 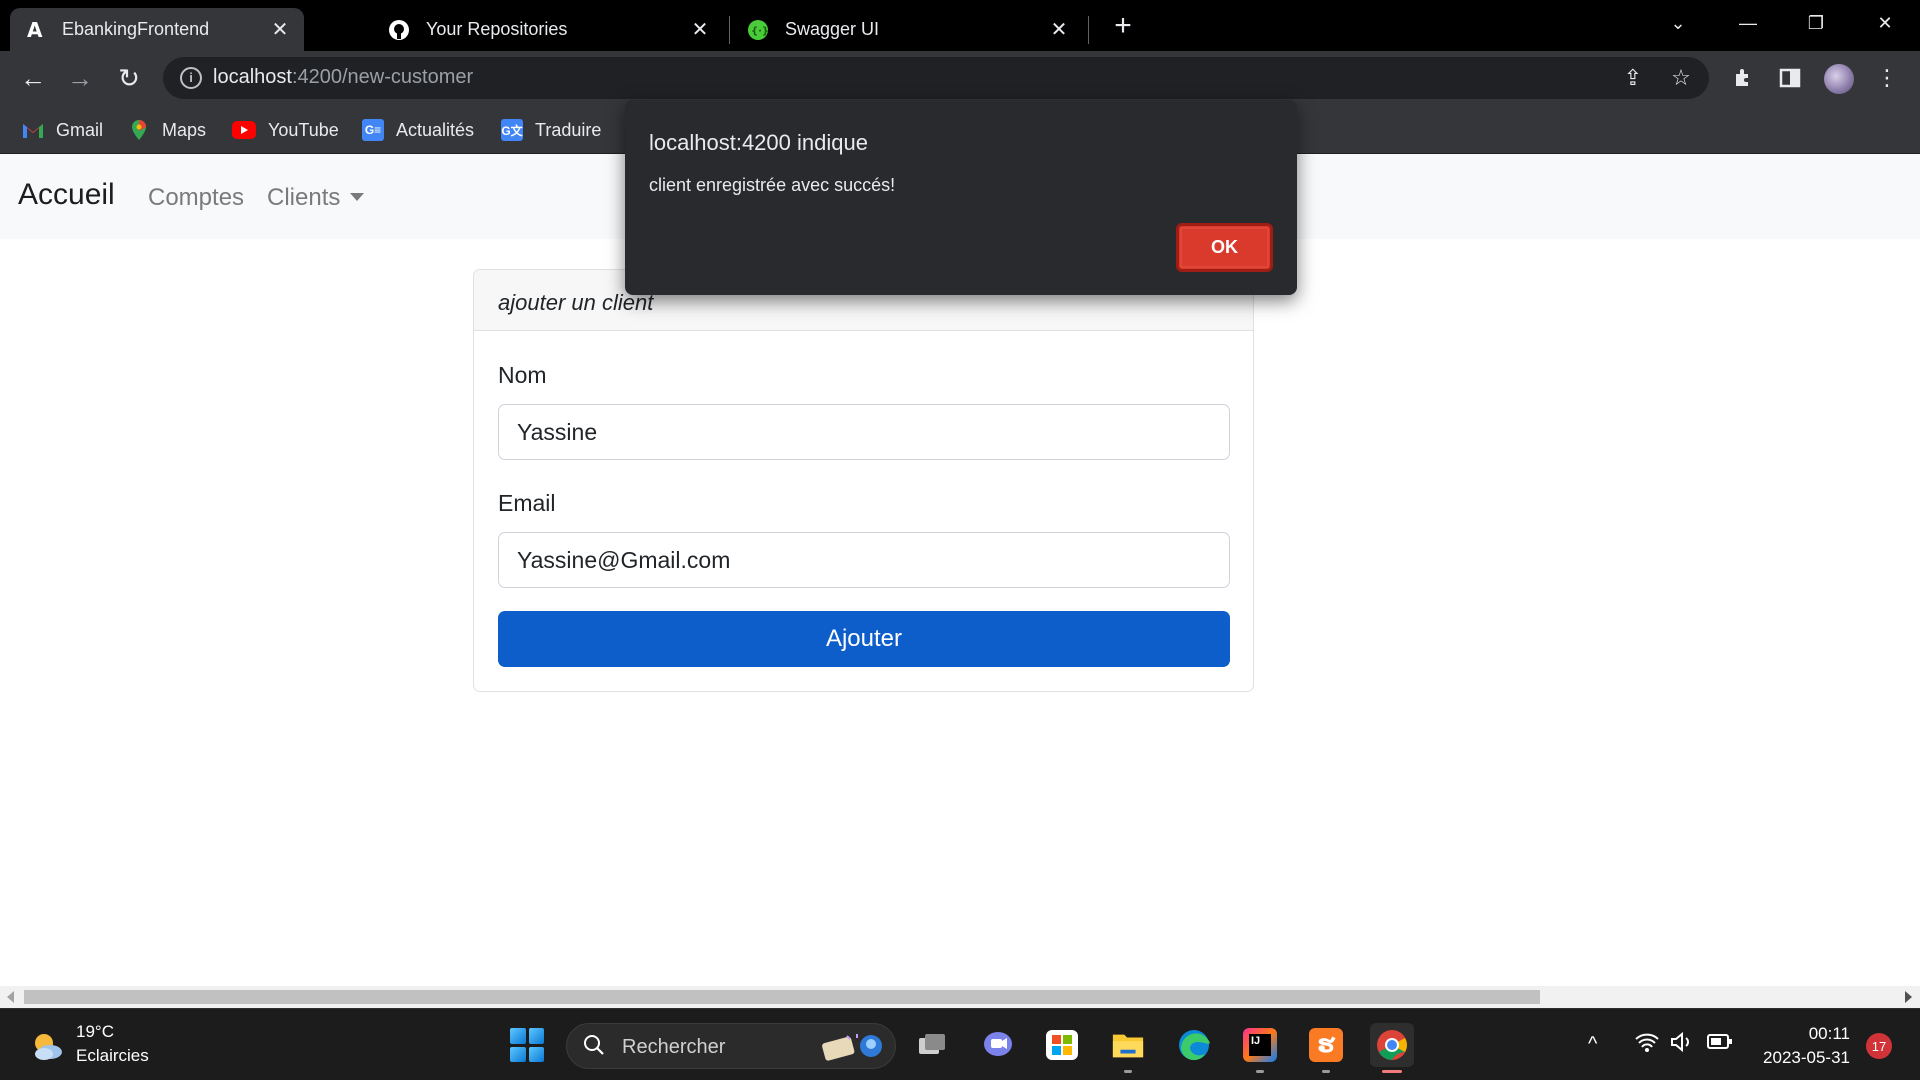 What do you see at coordinates (1062, 1045) in the screenshot?
I see `microsoft-store-icon` at bounding box center [1062, 1045].